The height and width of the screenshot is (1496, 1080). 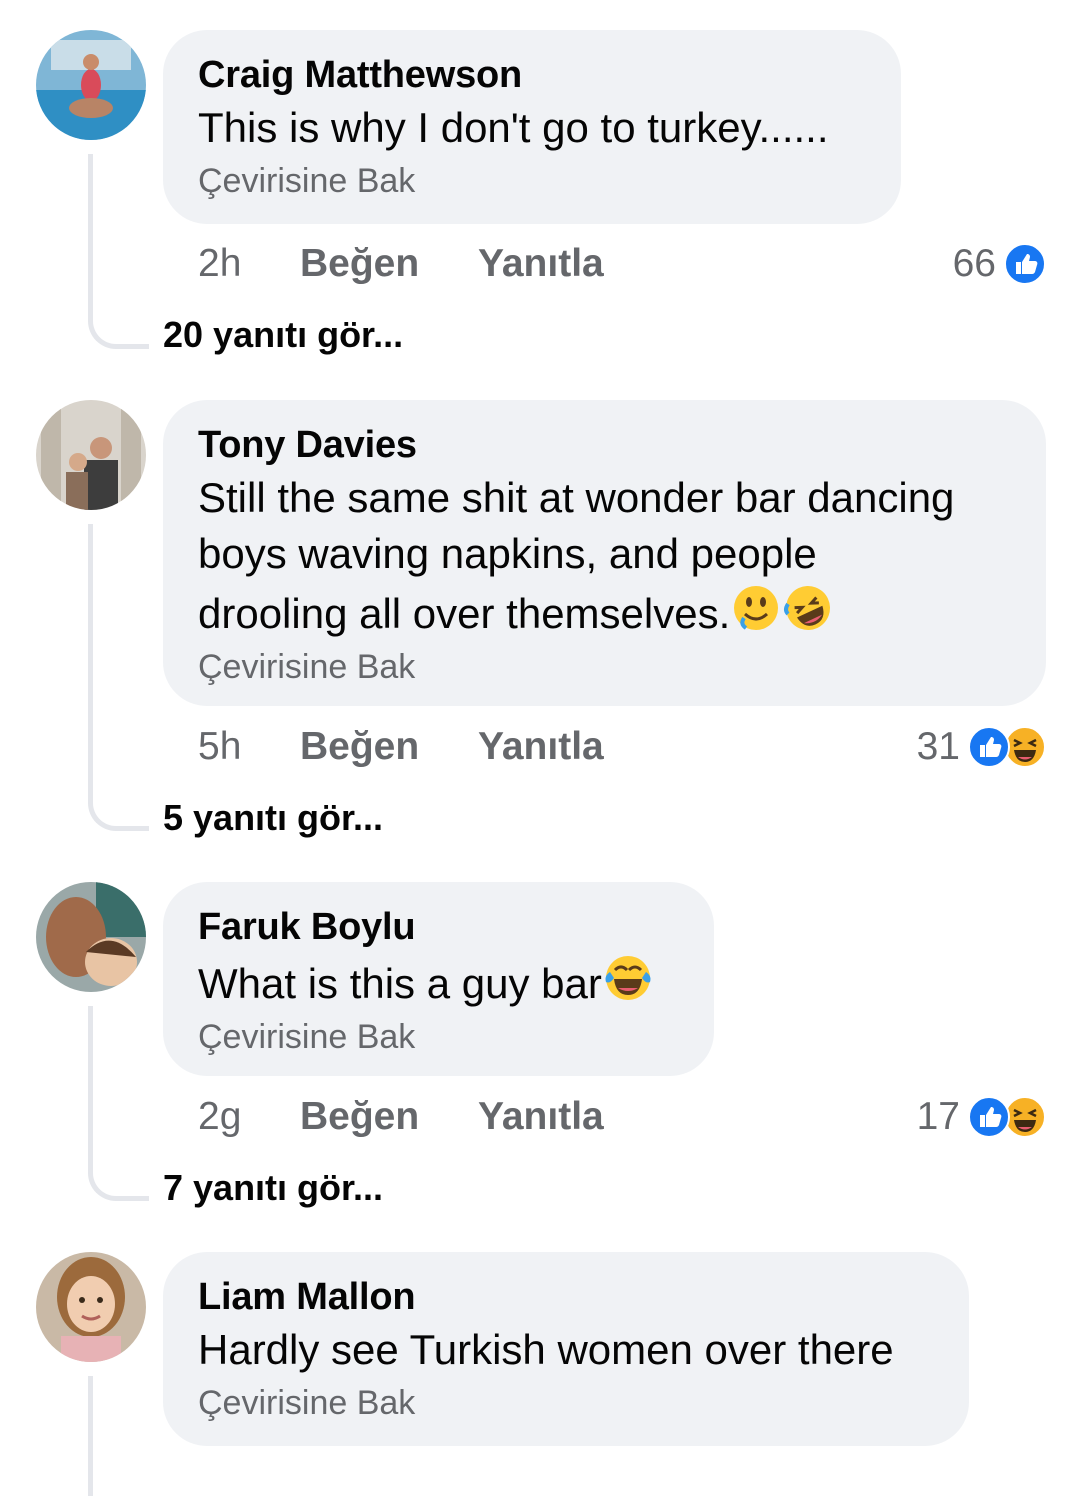 I want to click on reaction-count: 31, so click(x=938, y=746).